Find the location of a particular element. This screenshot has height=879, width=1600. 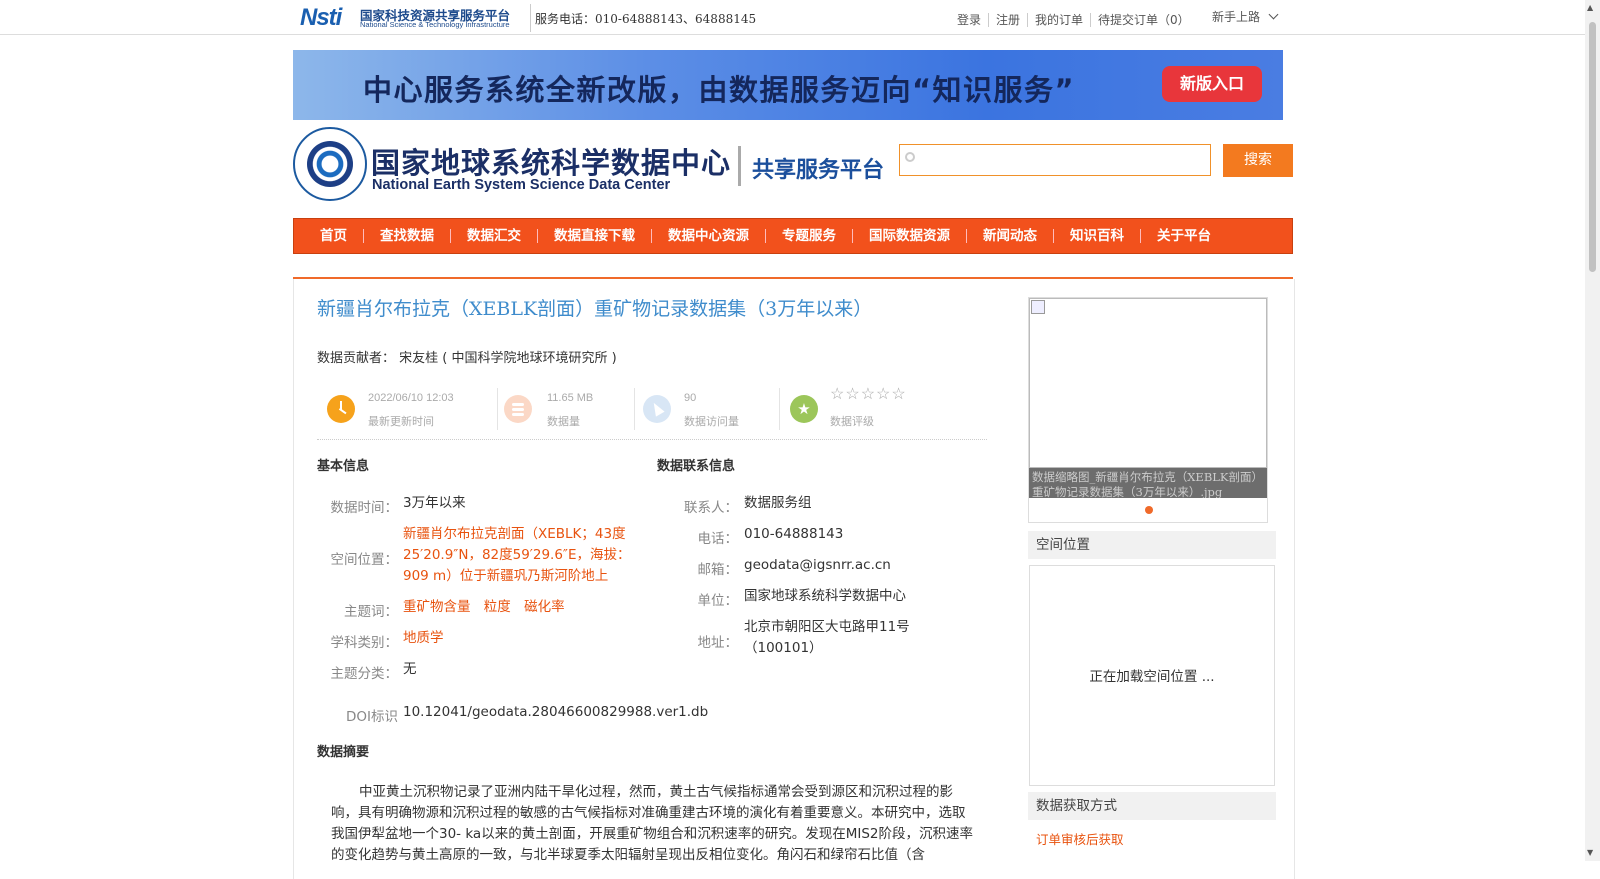

nav-center-resources: 数据中心资源 is located at coordinates (709, 236).